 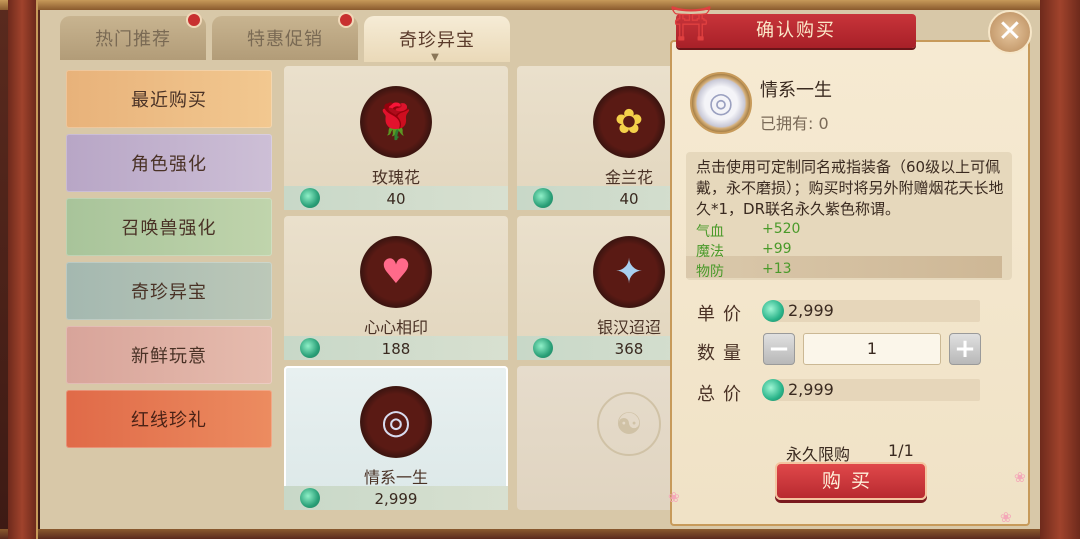 What do you see at coordinates (796, 30) in the screenshot?
I see `dialog-title: 确认购买` at bounding box center [796, 30].